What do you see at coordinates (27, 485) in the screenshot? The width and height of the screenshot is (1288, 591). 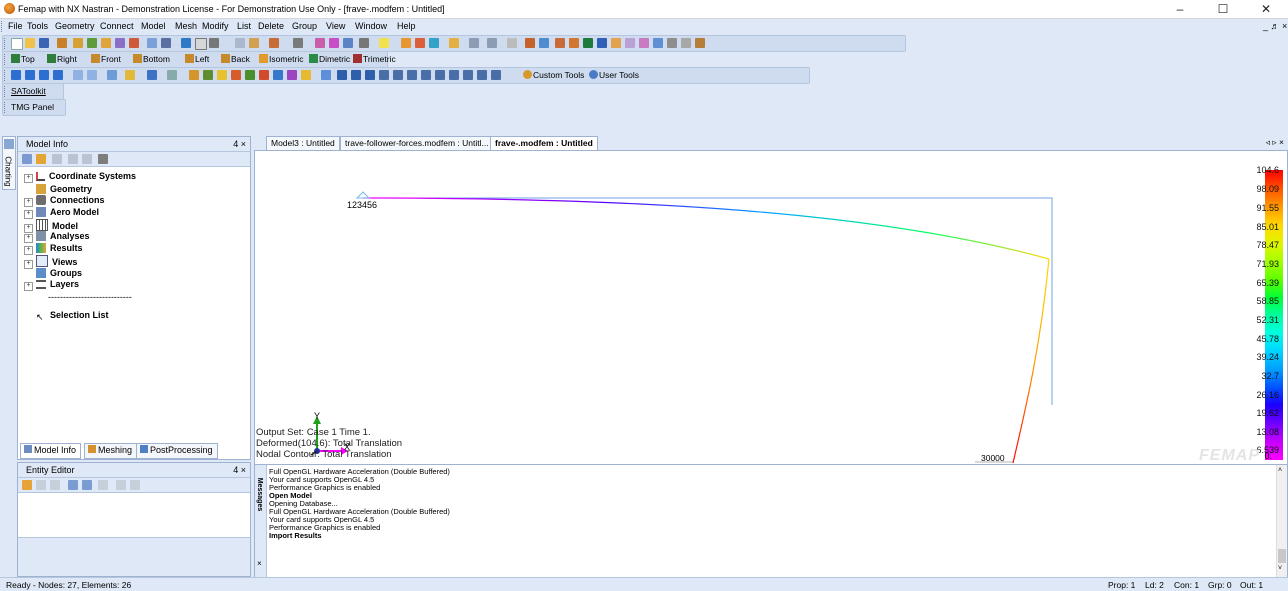 I see `entity-select-icon` at bounding box center [27, 485].